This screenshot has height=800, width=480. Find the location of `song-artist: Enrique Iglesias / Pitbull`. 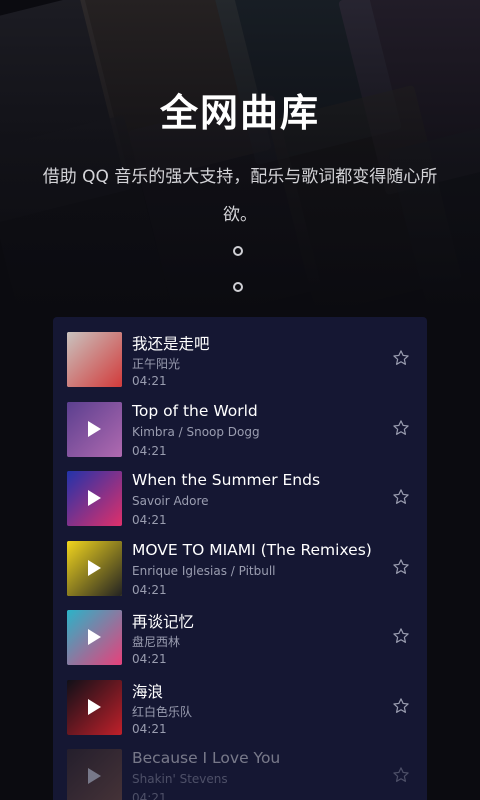

song-artist: Enrique Iglesias / Pitbull is located at coordinates (204, 570).